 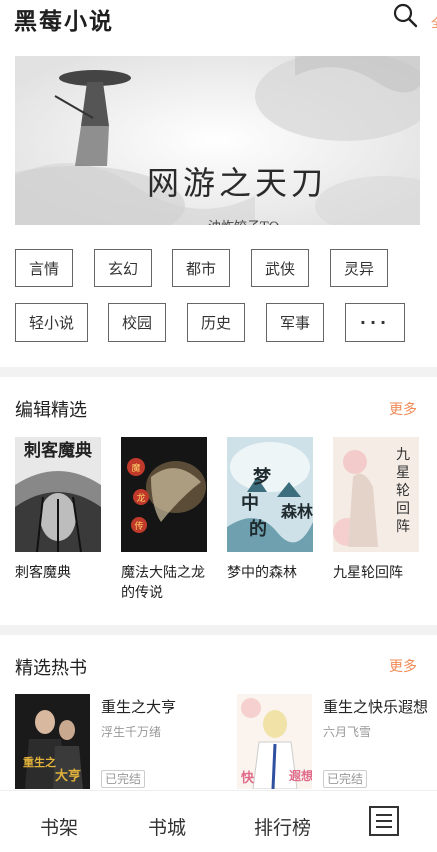 What do you see at coordinates (51, 410) in the screenshot?
I see `editor-picks-title: 编辑精选` at bounding box center [51, 410].